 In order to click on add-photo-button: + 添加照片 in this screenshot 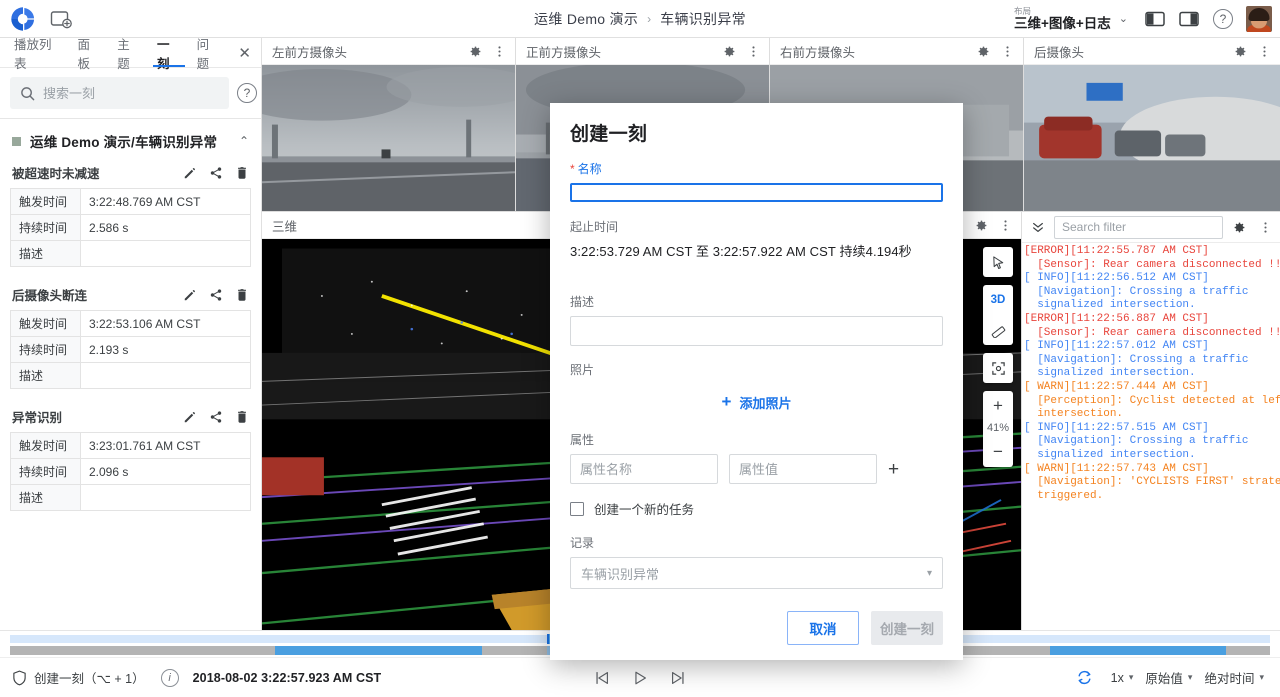, I will do `click(756, 400)`.